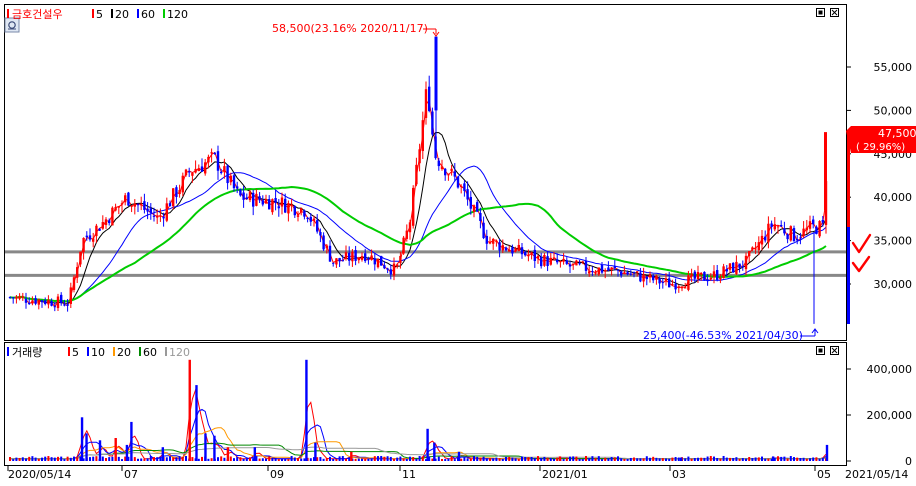  I want to click on price-panel-close-button, so click(834, 12).